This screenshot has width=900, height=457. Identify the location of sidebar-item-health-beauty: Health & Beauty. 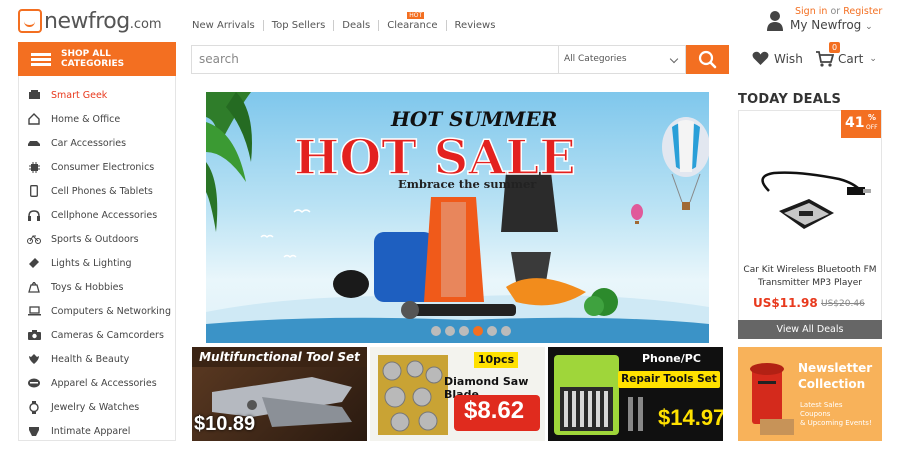
(78, 359).